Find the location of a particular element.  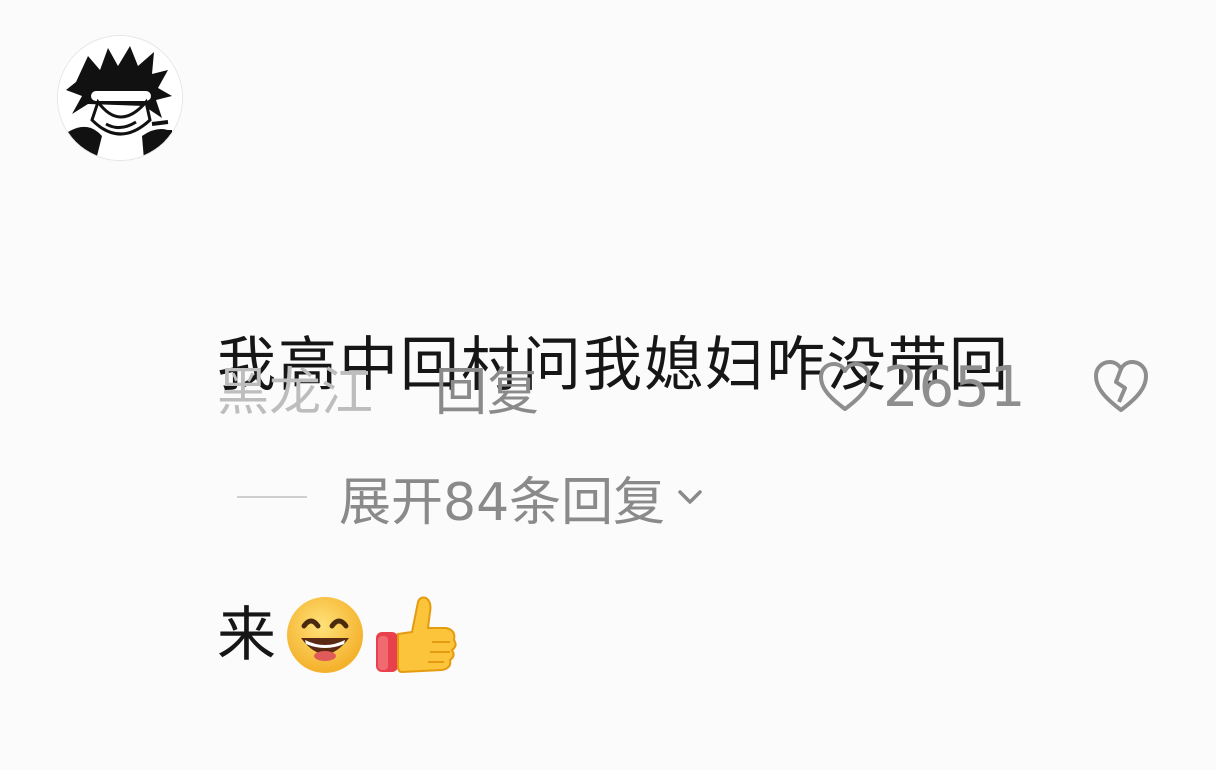

location-label: 黑龙江 is located at coordinates (295, 392).